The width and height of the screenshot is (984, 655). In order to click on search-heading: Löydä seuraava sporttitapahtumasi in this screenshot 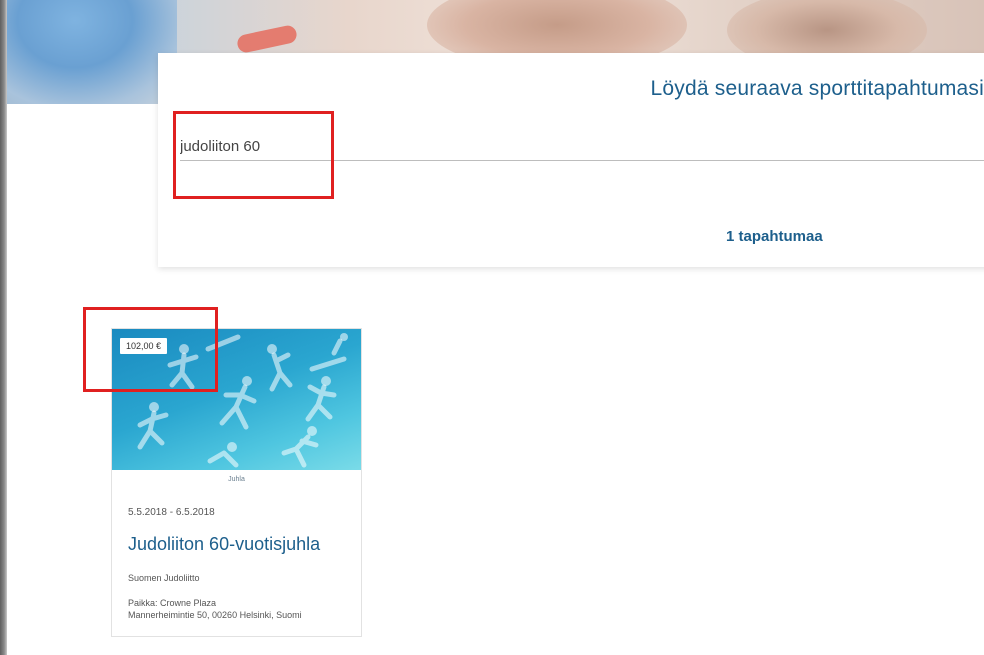, I will do `click(817, 88)`.